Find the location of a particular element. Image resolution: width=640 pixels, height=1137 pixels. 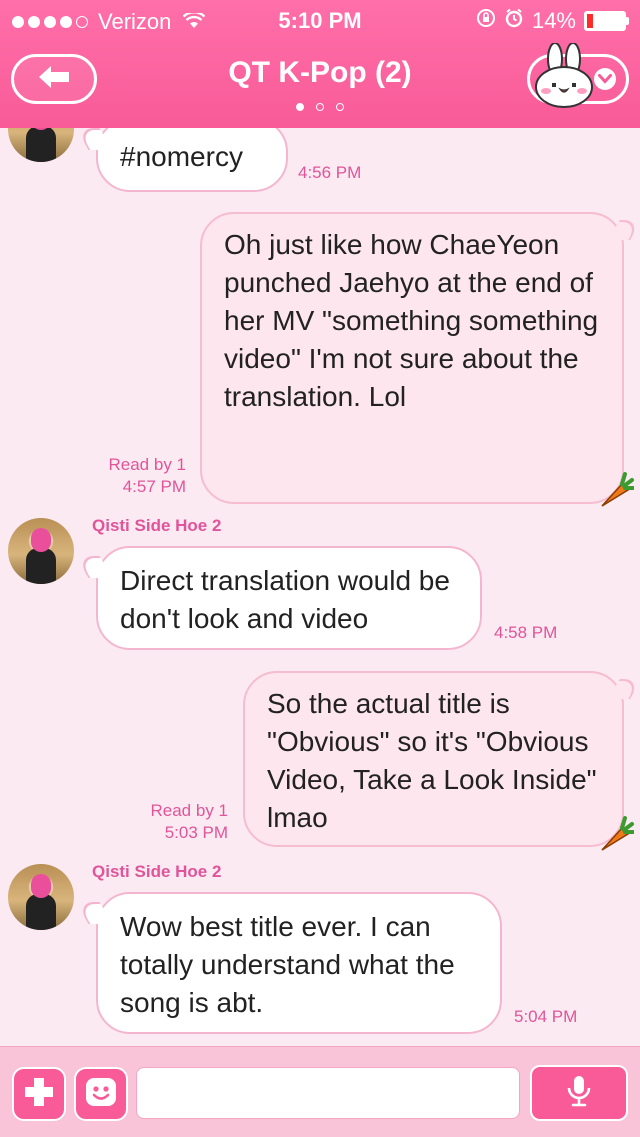

rotation-lock-icon is located at coordinates (486, 21).